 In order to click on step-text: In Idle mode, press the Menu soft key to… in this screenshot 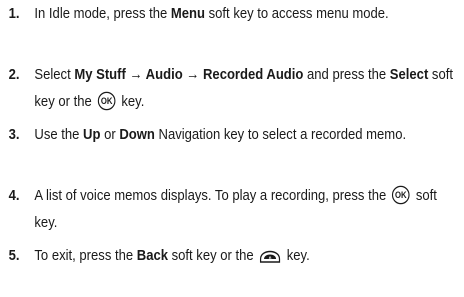, I will do `click(247, 13)`.